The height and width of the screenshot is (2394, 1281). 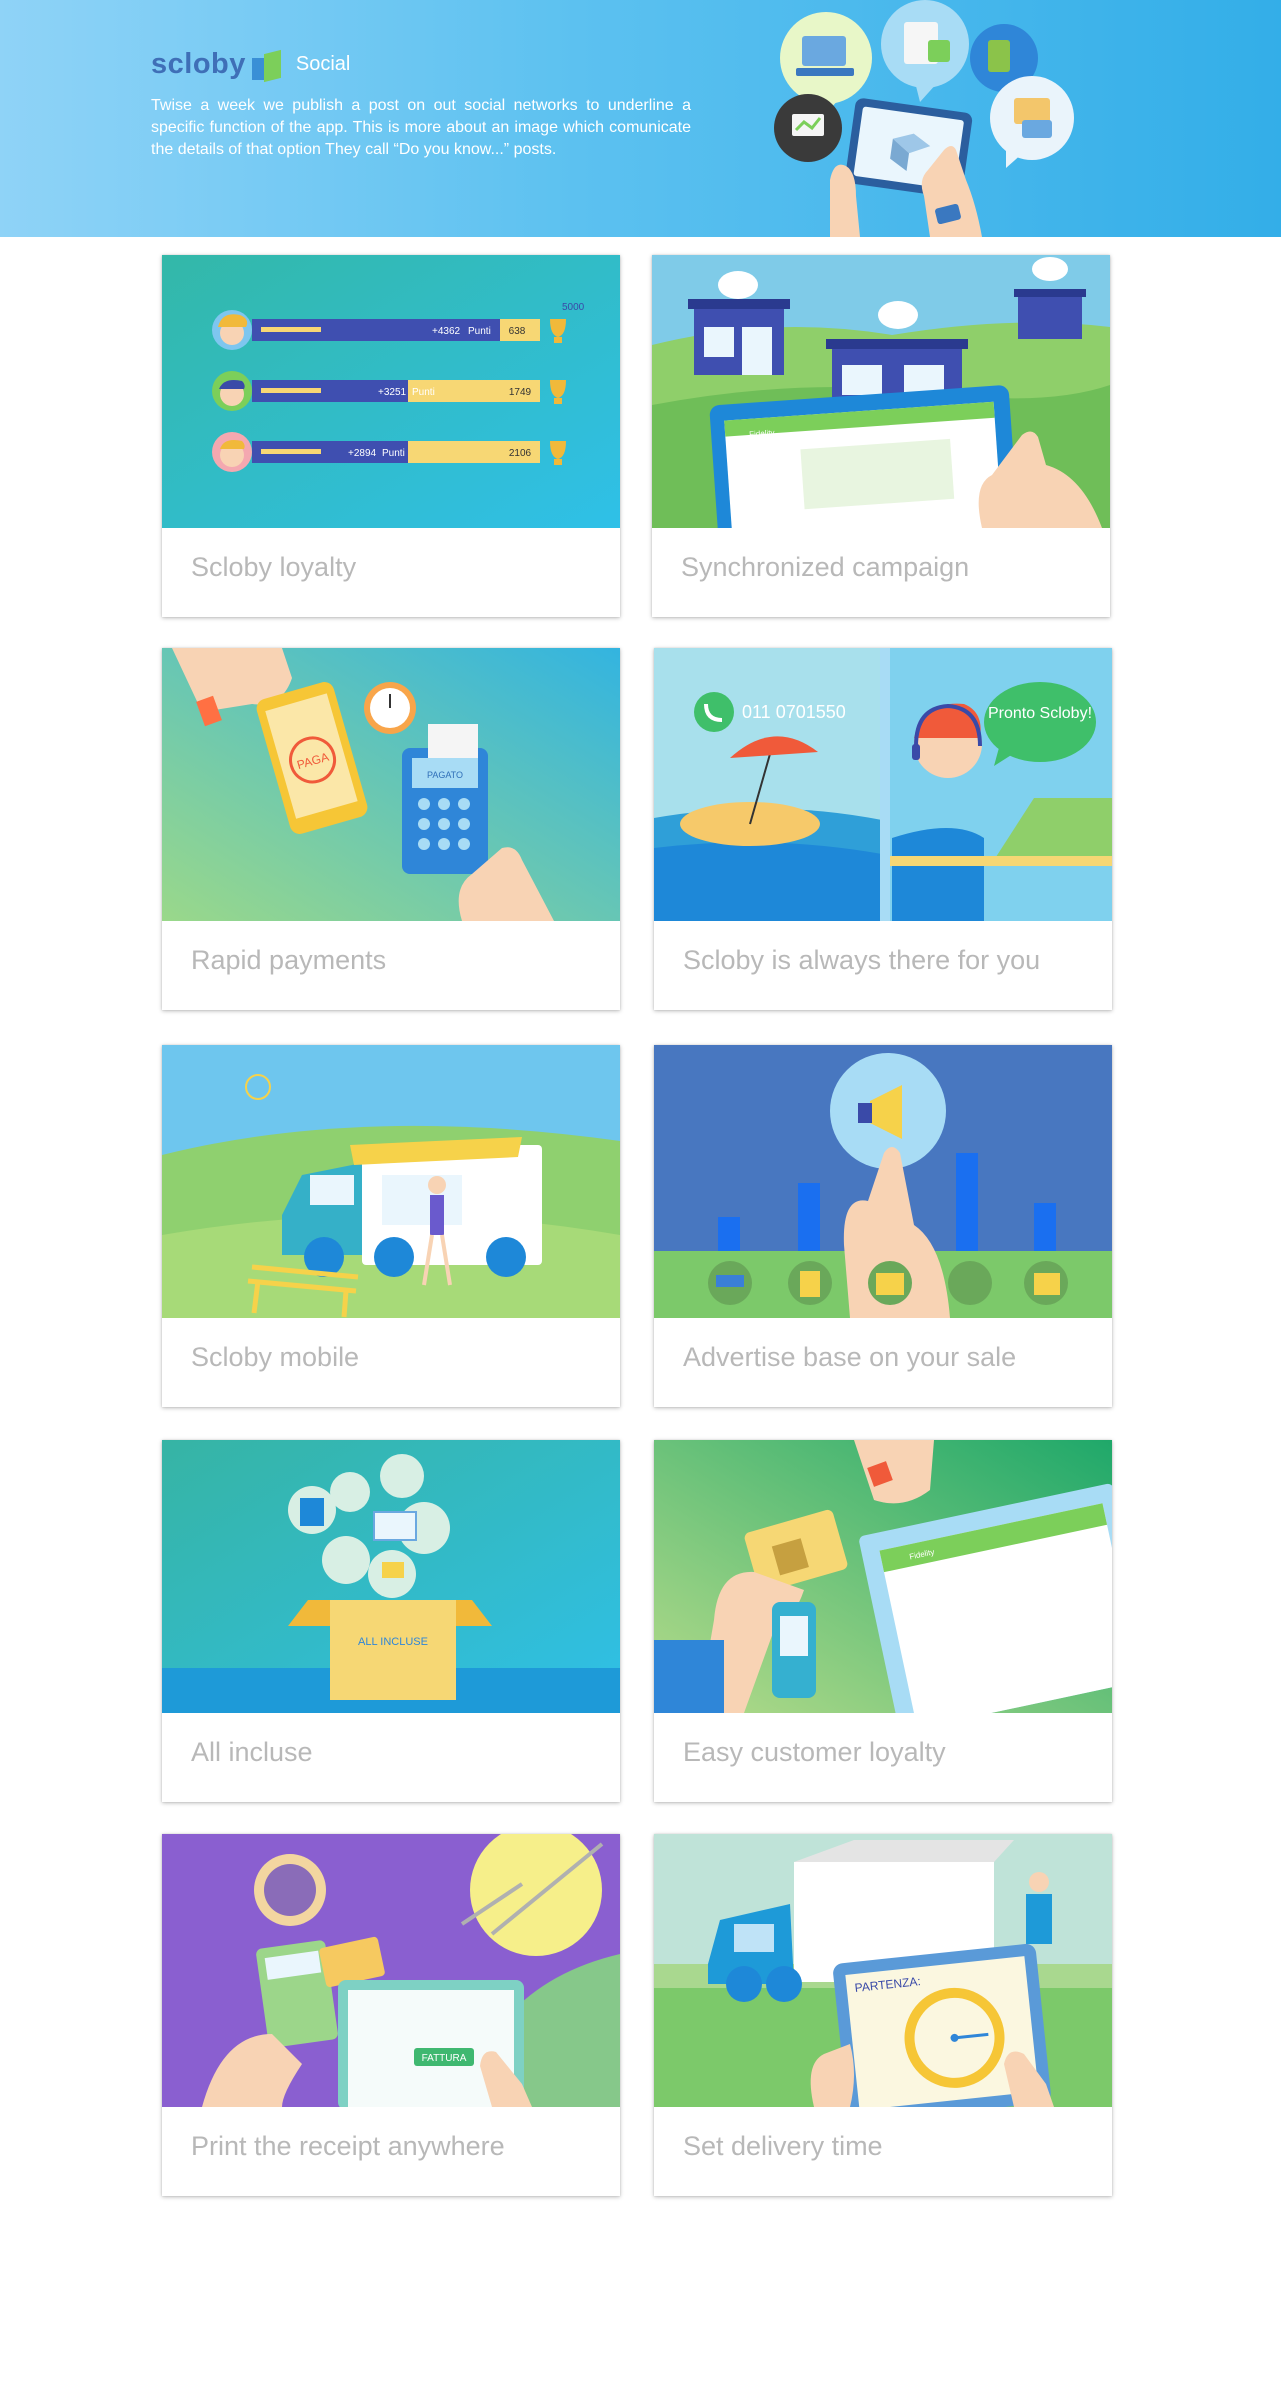 What do you see at coordinates (883, 1576) in the screenshot?
I see `card-scan-tablet-illustration: Fidelity` at bounding box center [883, 1576].